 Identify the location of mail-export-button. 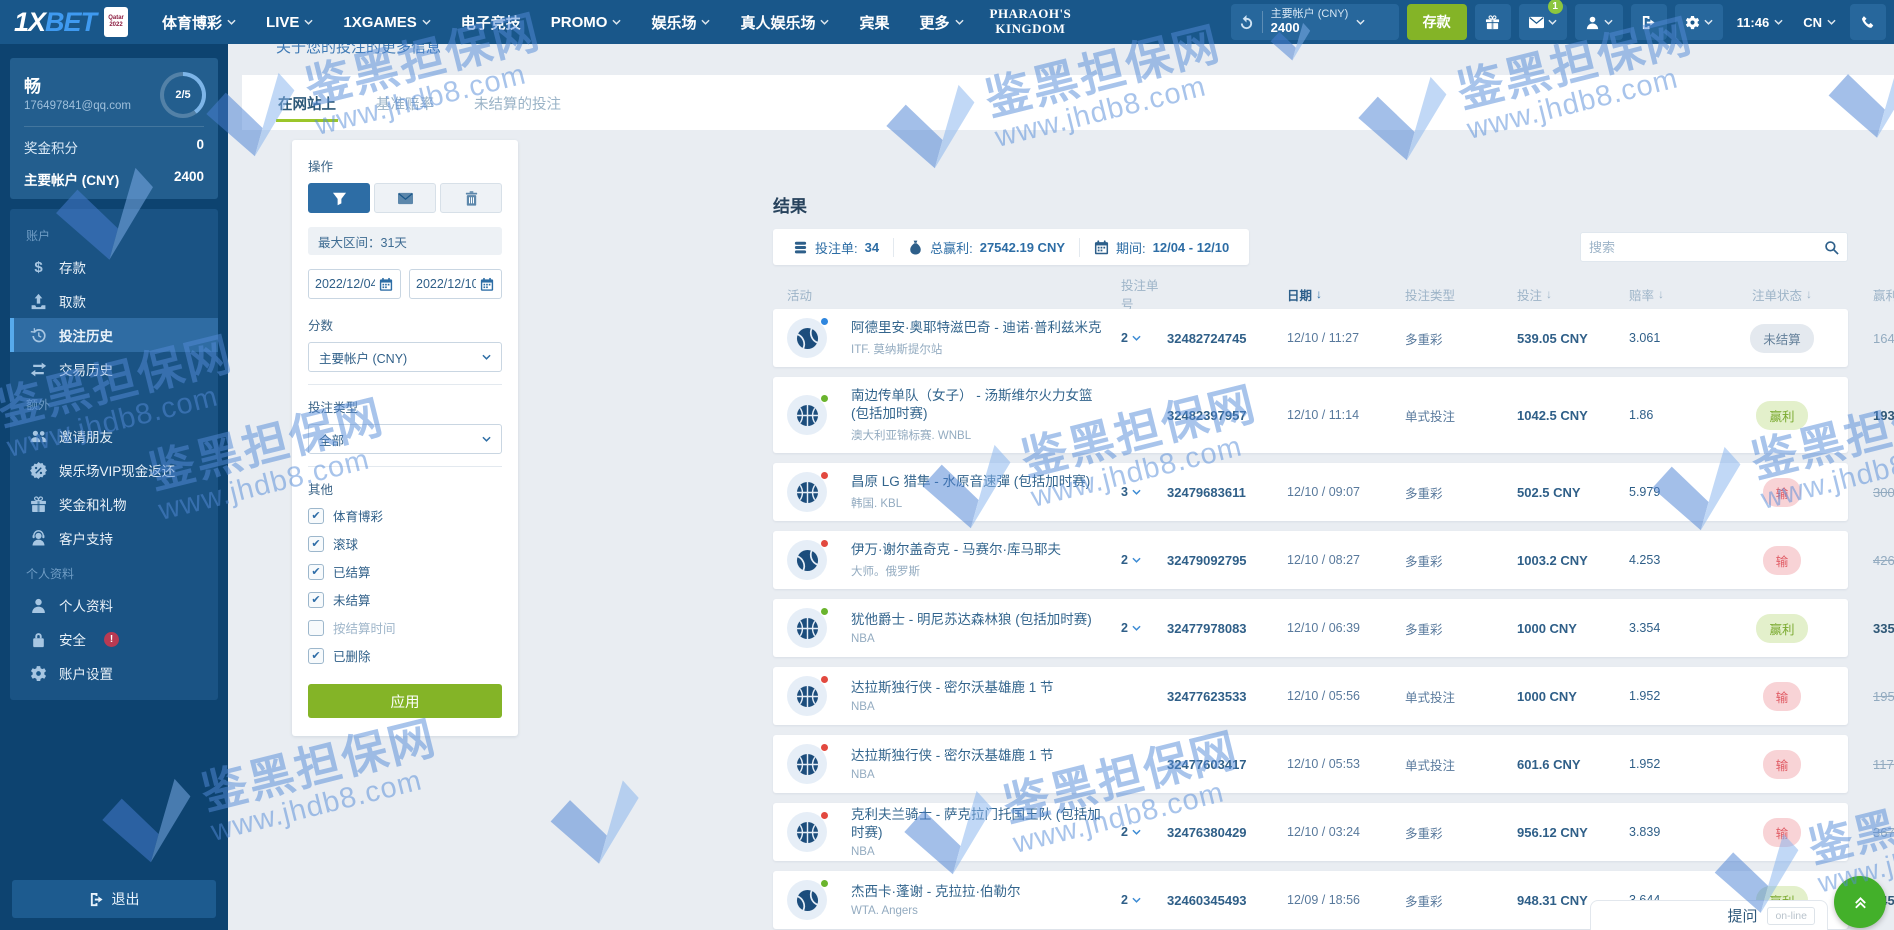
(405, 198).